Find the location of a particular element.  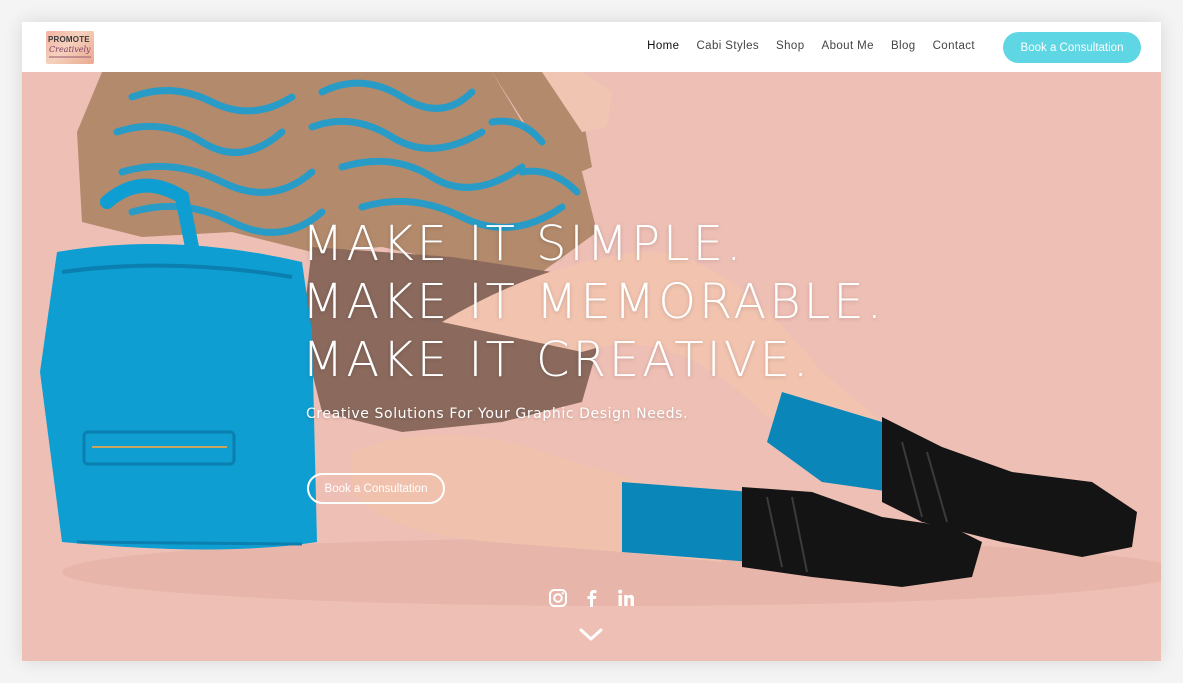

nav-item-cabi-styles: Cabi Styles is located at coordinates (727, 46).